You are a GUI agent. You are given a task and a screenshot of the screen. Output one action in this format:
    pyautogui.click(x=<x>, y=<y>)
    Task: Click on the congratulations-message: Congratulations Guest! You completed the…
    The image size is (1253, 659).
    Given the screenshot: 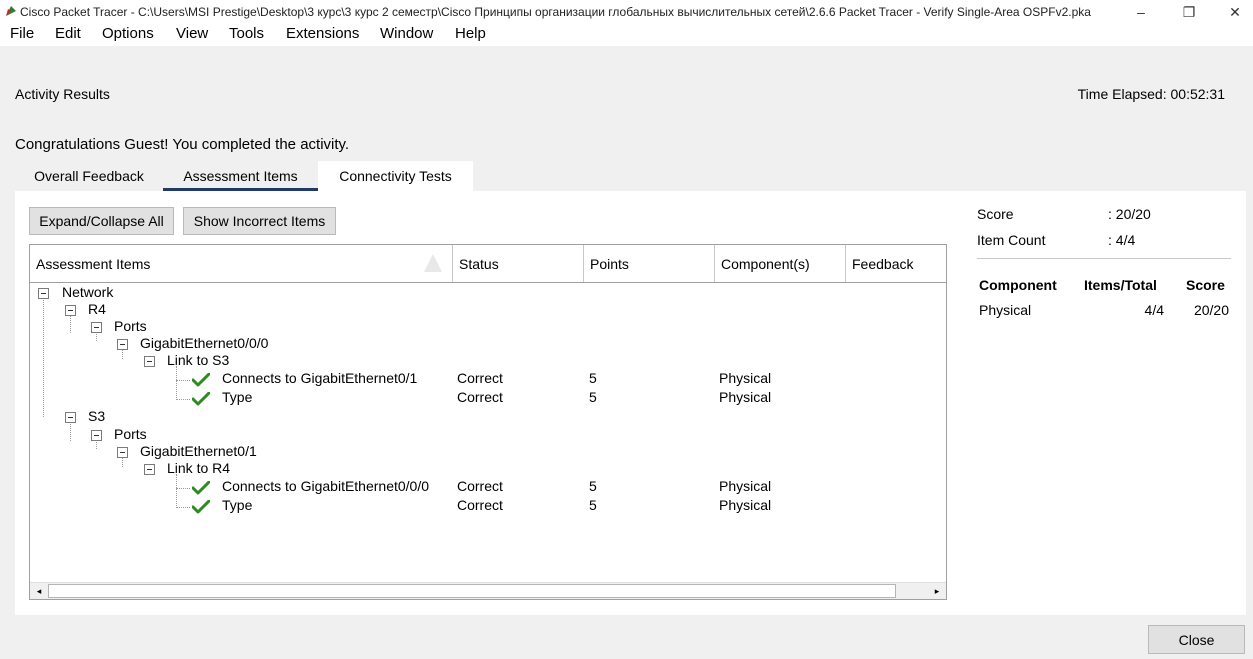 What is the action you would take?
    pyautogui.click(x=182, y=144)
    